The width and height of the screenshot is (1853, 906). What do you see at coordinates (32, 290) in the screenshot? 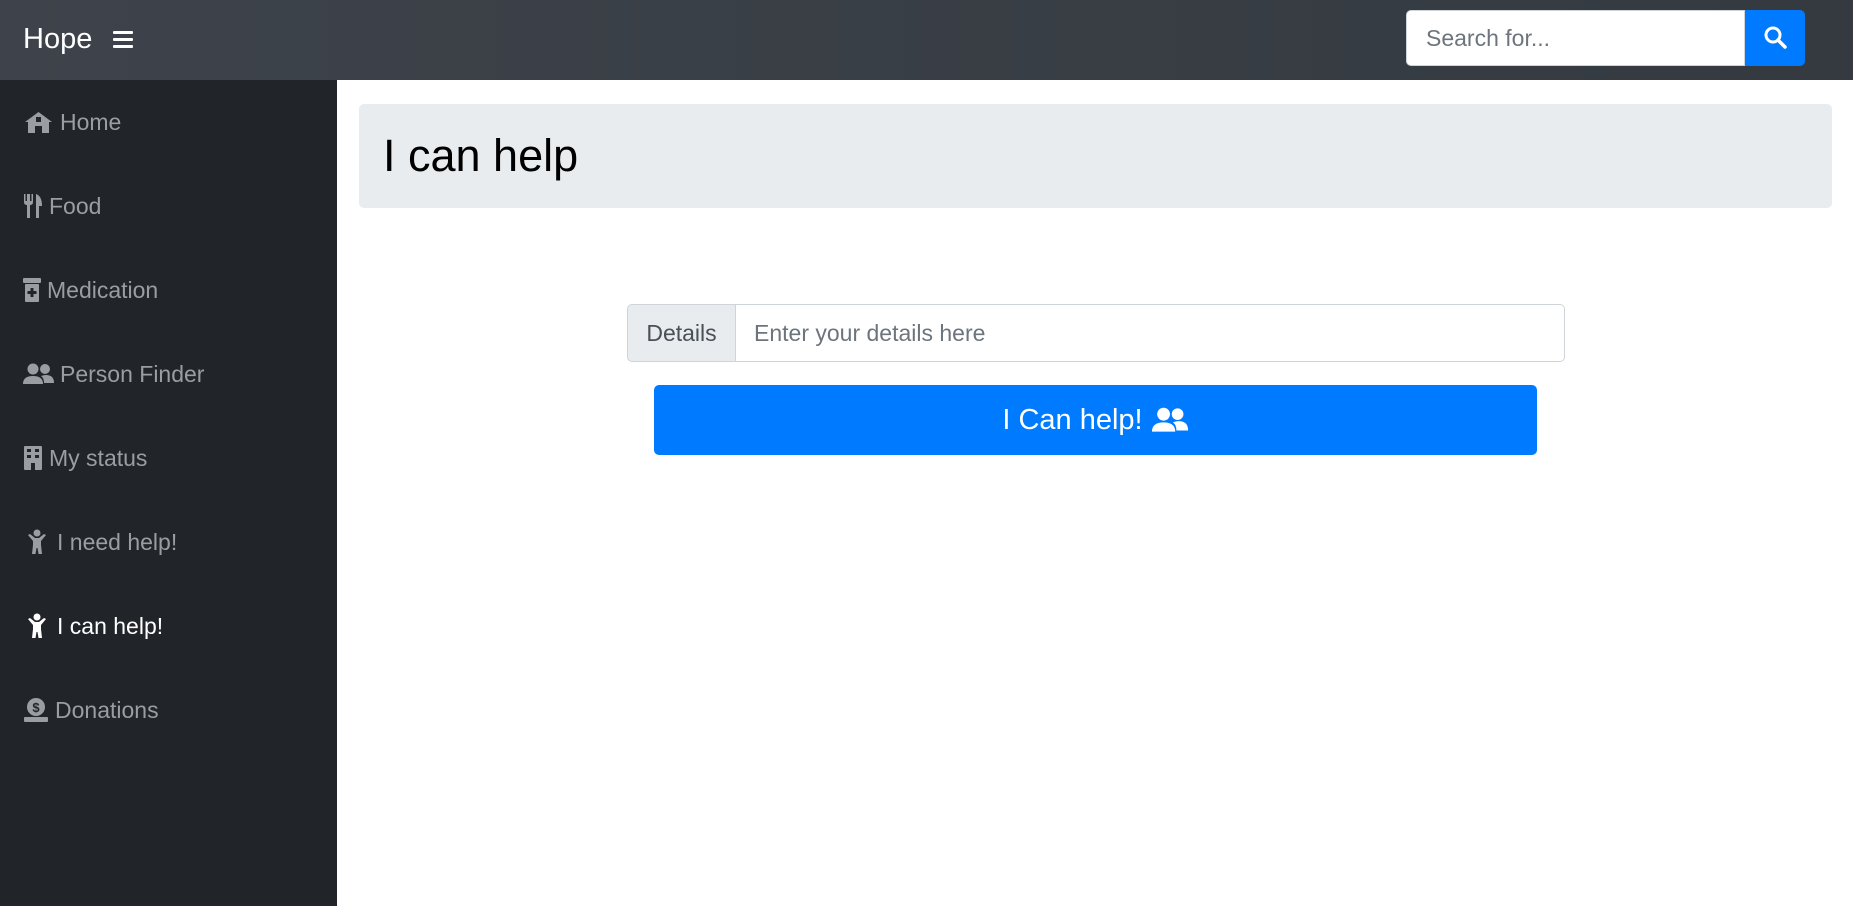
I see `prescription-bottle-icon` at bounding box center [32, 290].